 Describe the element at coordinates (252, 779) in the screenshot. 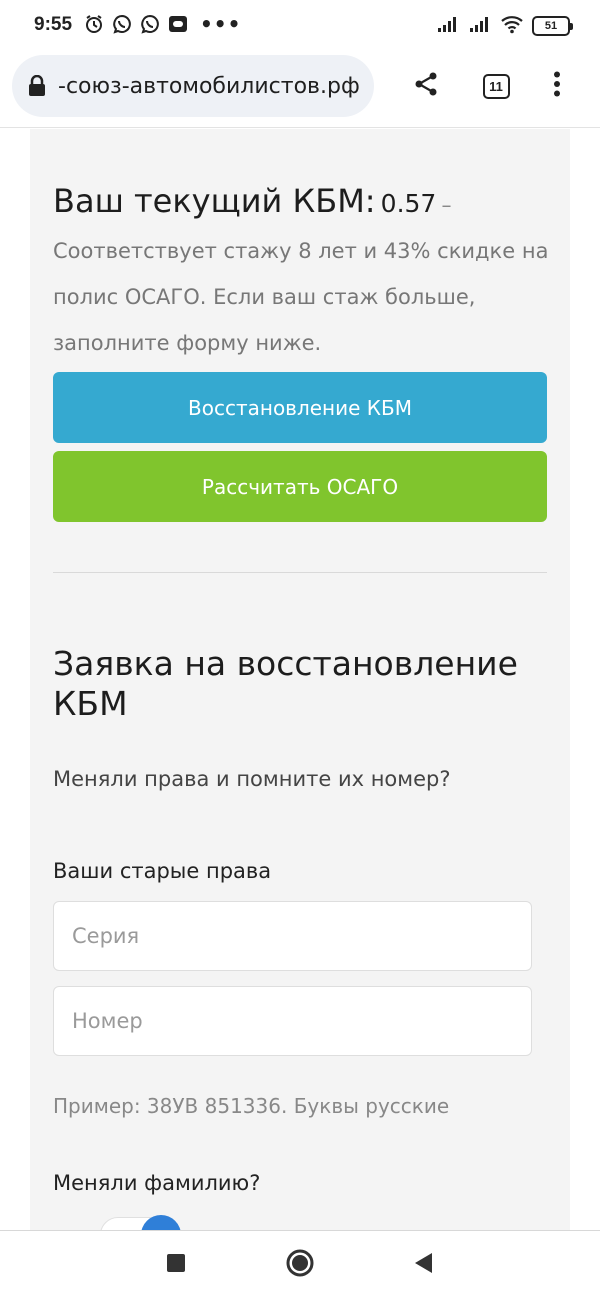

I see `license-question: Меняли права и помните их номер?` at that location.